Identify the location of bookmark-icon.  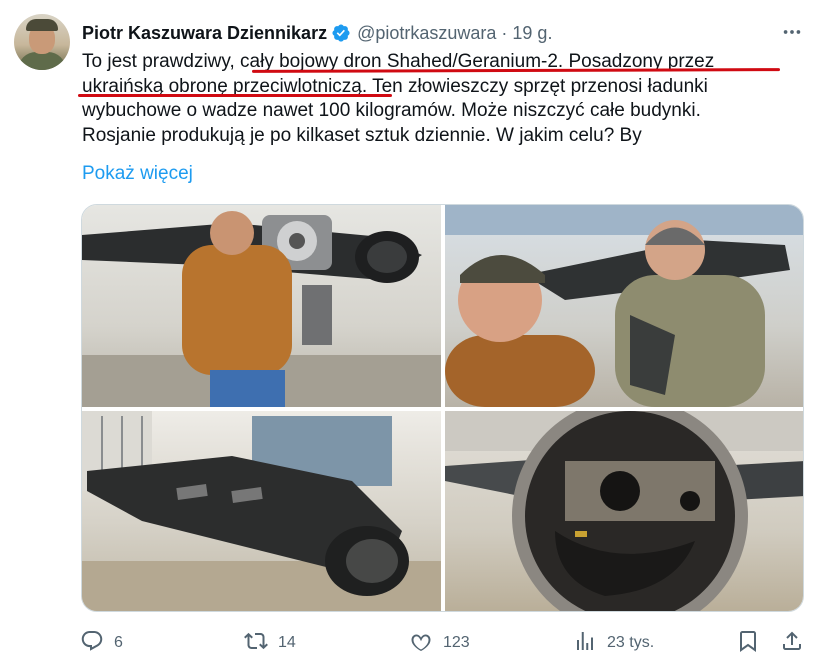
(748, 643).